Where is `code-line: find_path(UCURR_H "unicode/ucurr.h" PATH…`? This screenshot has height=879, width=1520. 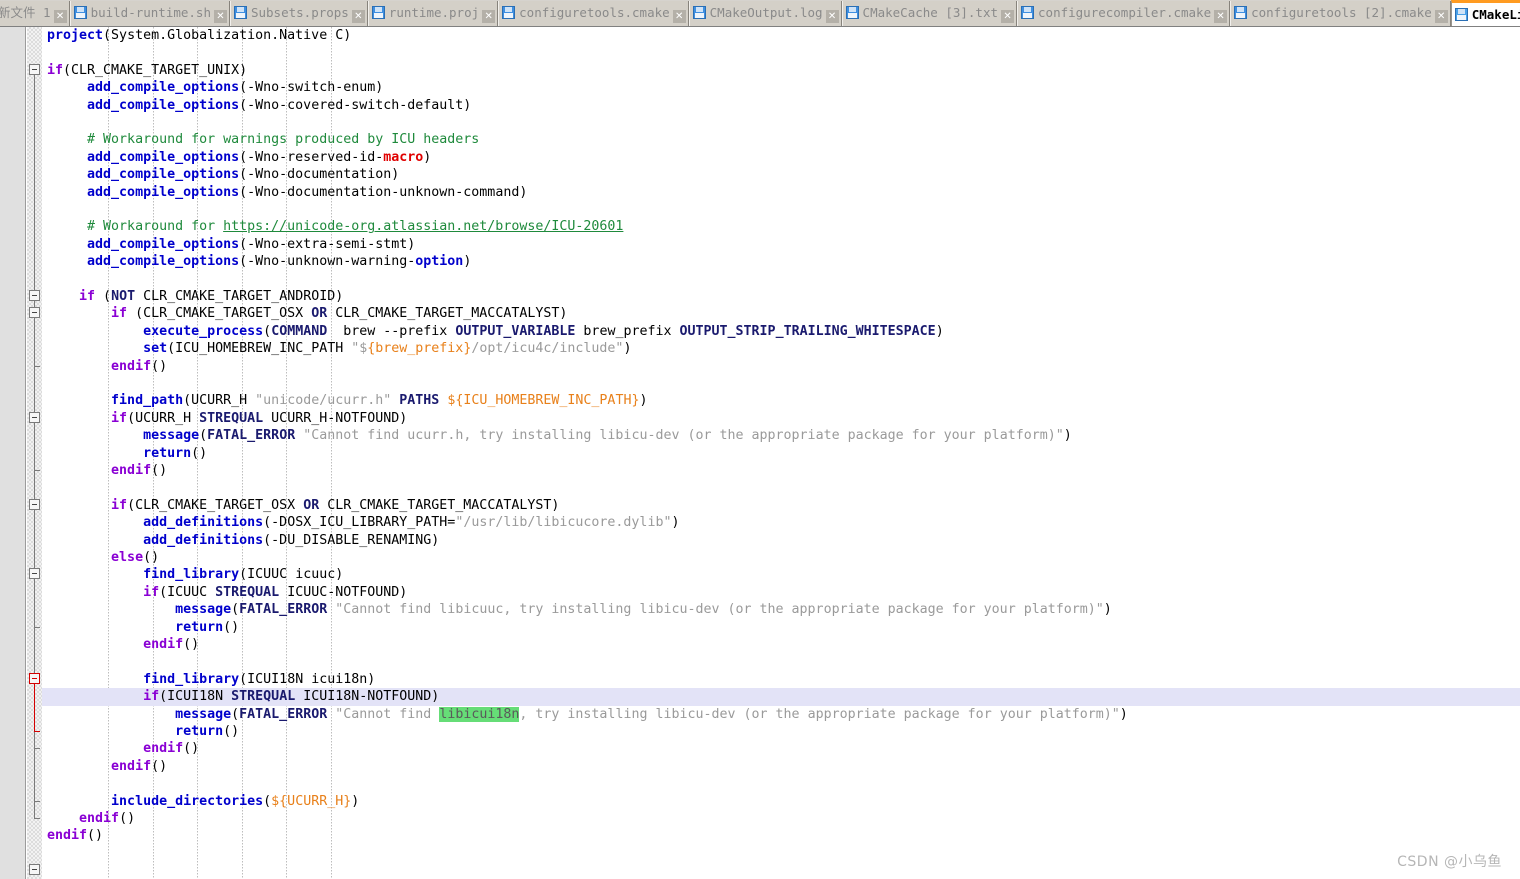 code-line: find_path(UCURR_H "unicode/ucurr.h" PATH… is located at coordinates (781, 400).